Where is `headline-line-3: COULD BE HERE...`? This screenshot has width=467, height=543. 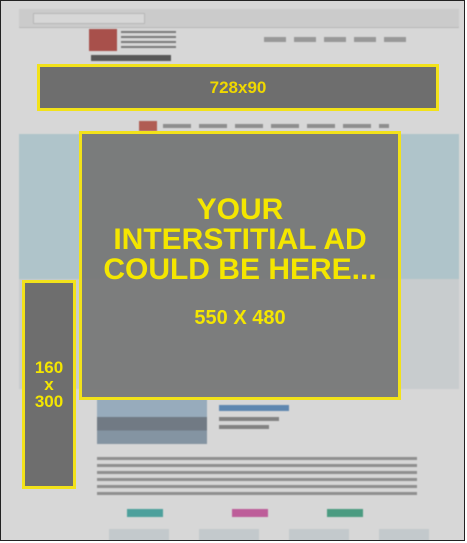 headline-line-3: COULD BE HERE... is located at coordinates (240, 269).